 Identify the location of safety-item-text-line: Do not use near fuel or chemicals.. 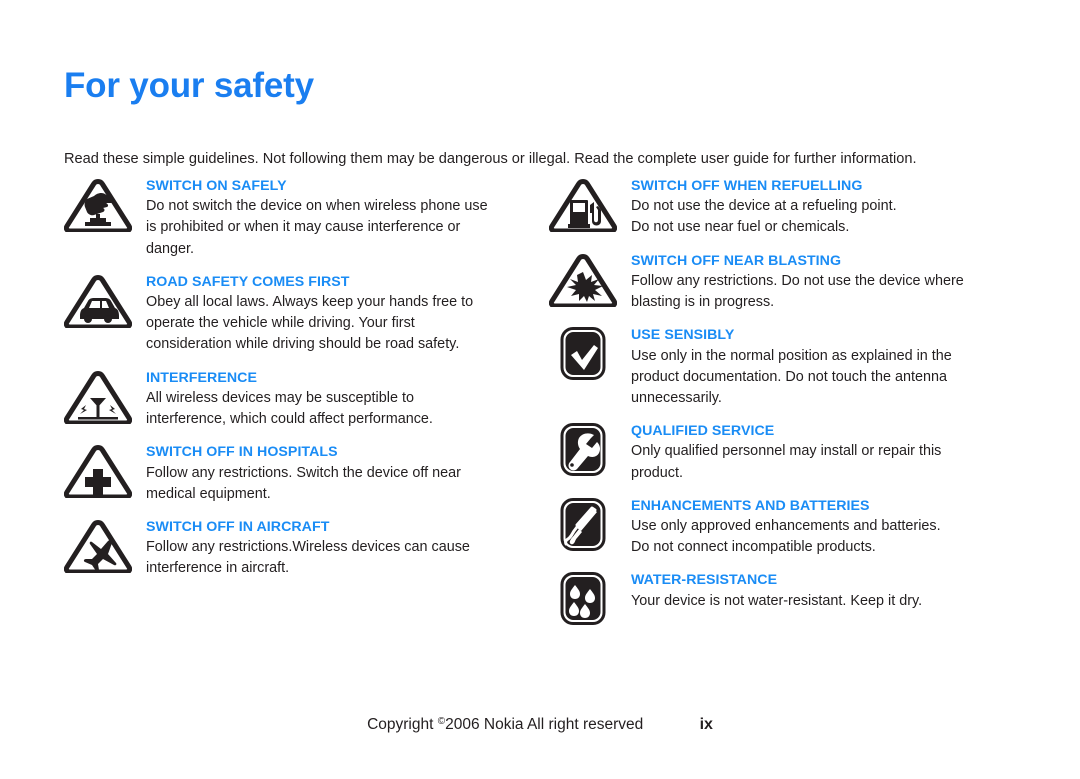
(740, 227).